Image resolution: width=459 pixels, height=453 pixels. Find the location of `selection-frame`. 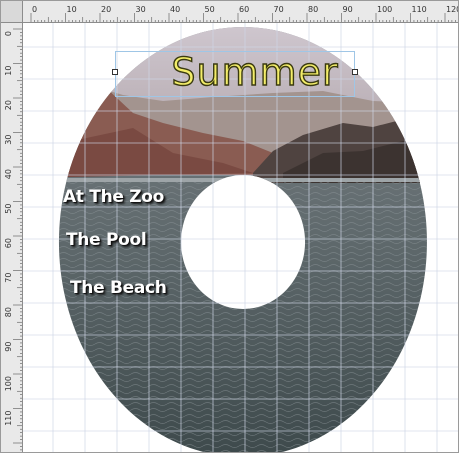

selection-frame is located at coordinates (235, 74).